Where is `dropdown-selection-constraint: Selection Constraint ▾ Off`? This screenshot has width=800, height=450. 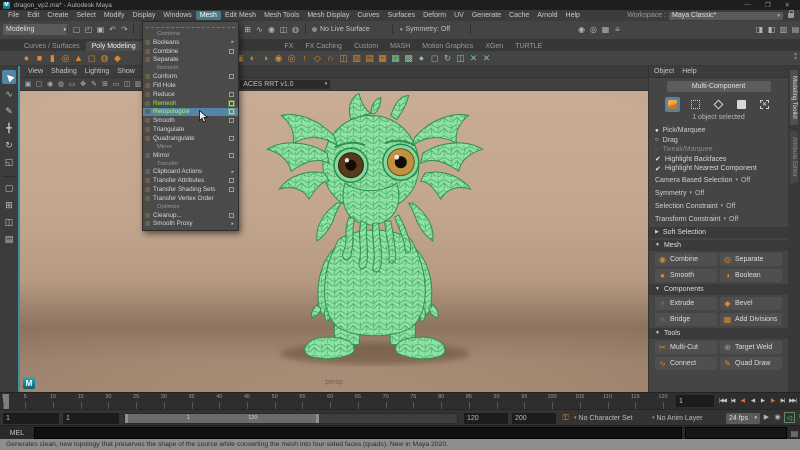
dropdown-selection-constraint: Selection Constraint ▾ Off is located at coordinates (718, 206).